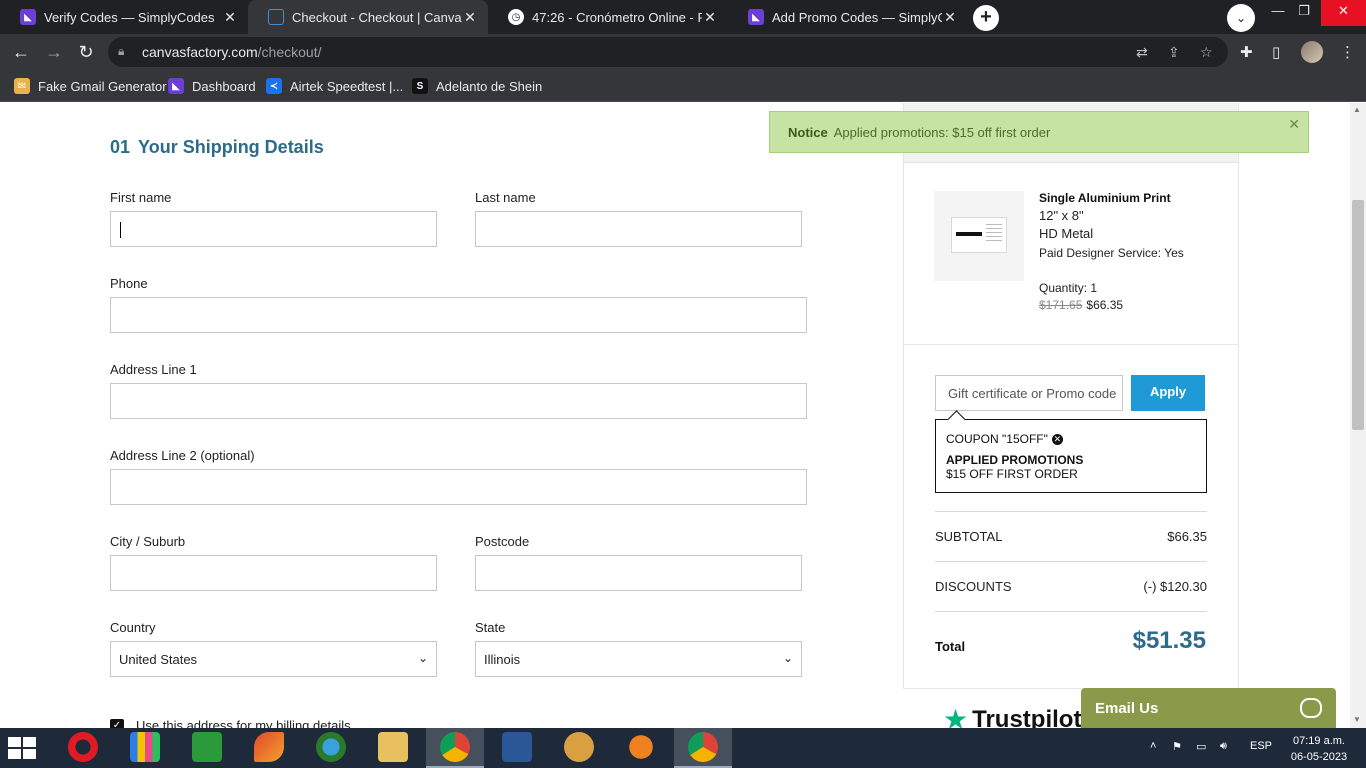  Describe the element at coordinates (331, 747) in the screenshot. I see `download-manager-icon` at that location.